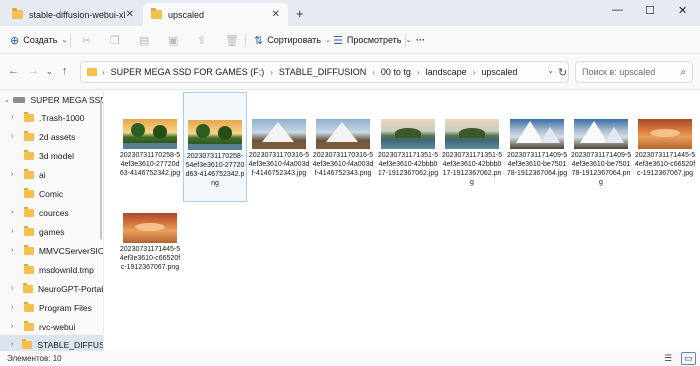 The height and width of the screenshot is (366, 700). Describe the element at coordinates (201, 40) in the screenshot. I see `share-icon: ⇪` at that location.